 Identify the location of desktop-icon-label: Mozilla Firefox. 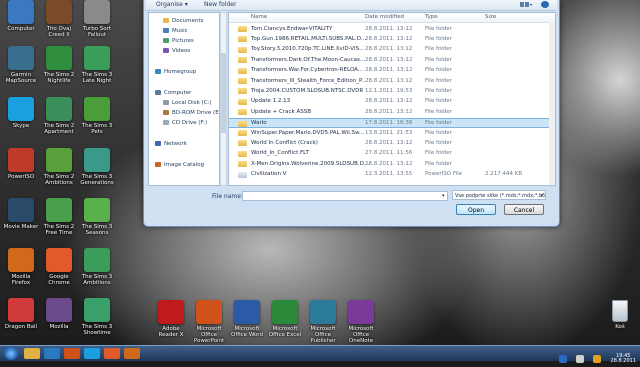
(21, 280).